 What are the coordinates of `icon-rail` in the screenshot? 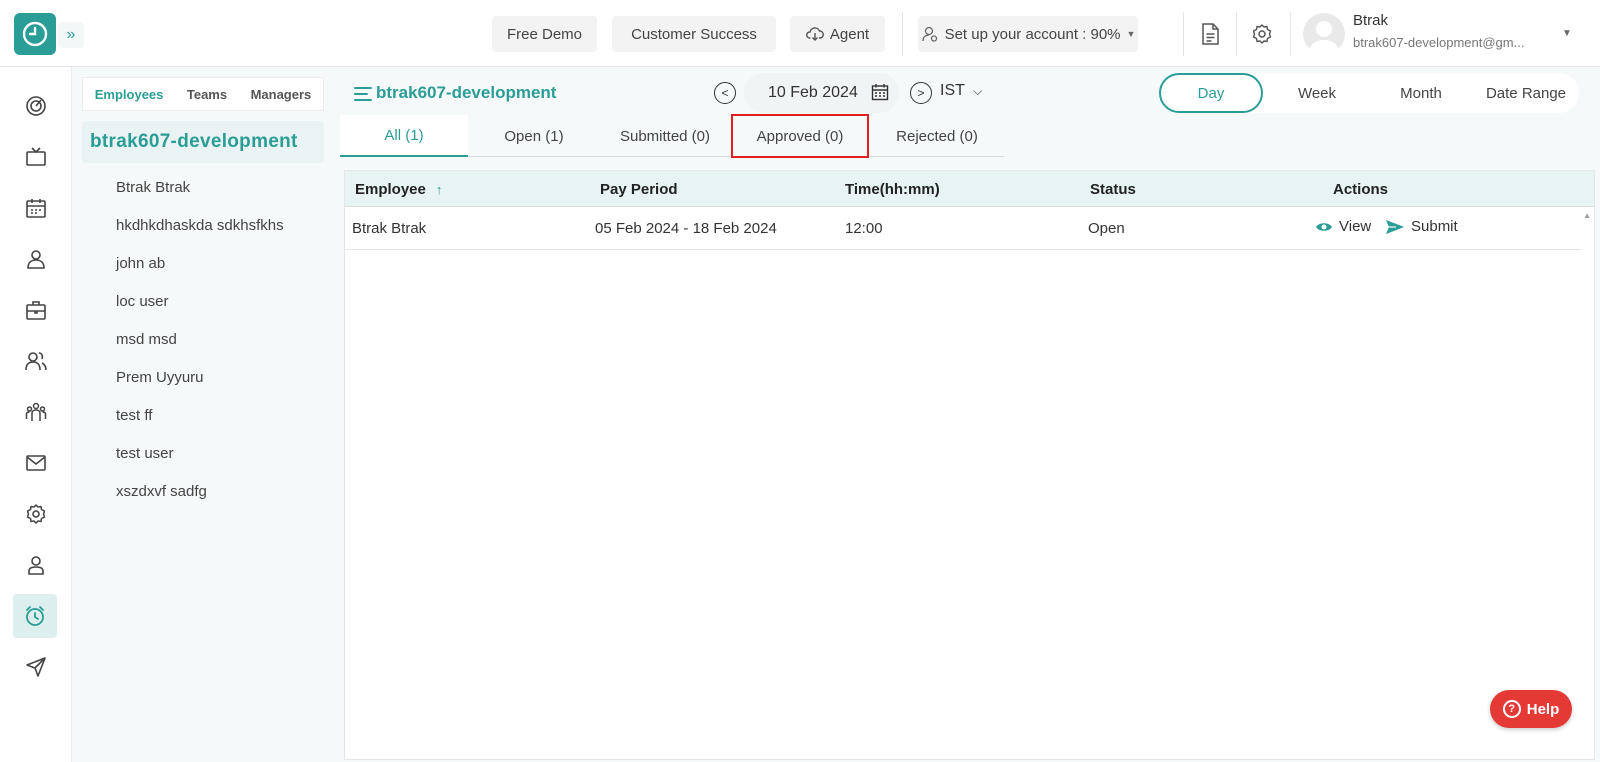 It's located at (36, 414).